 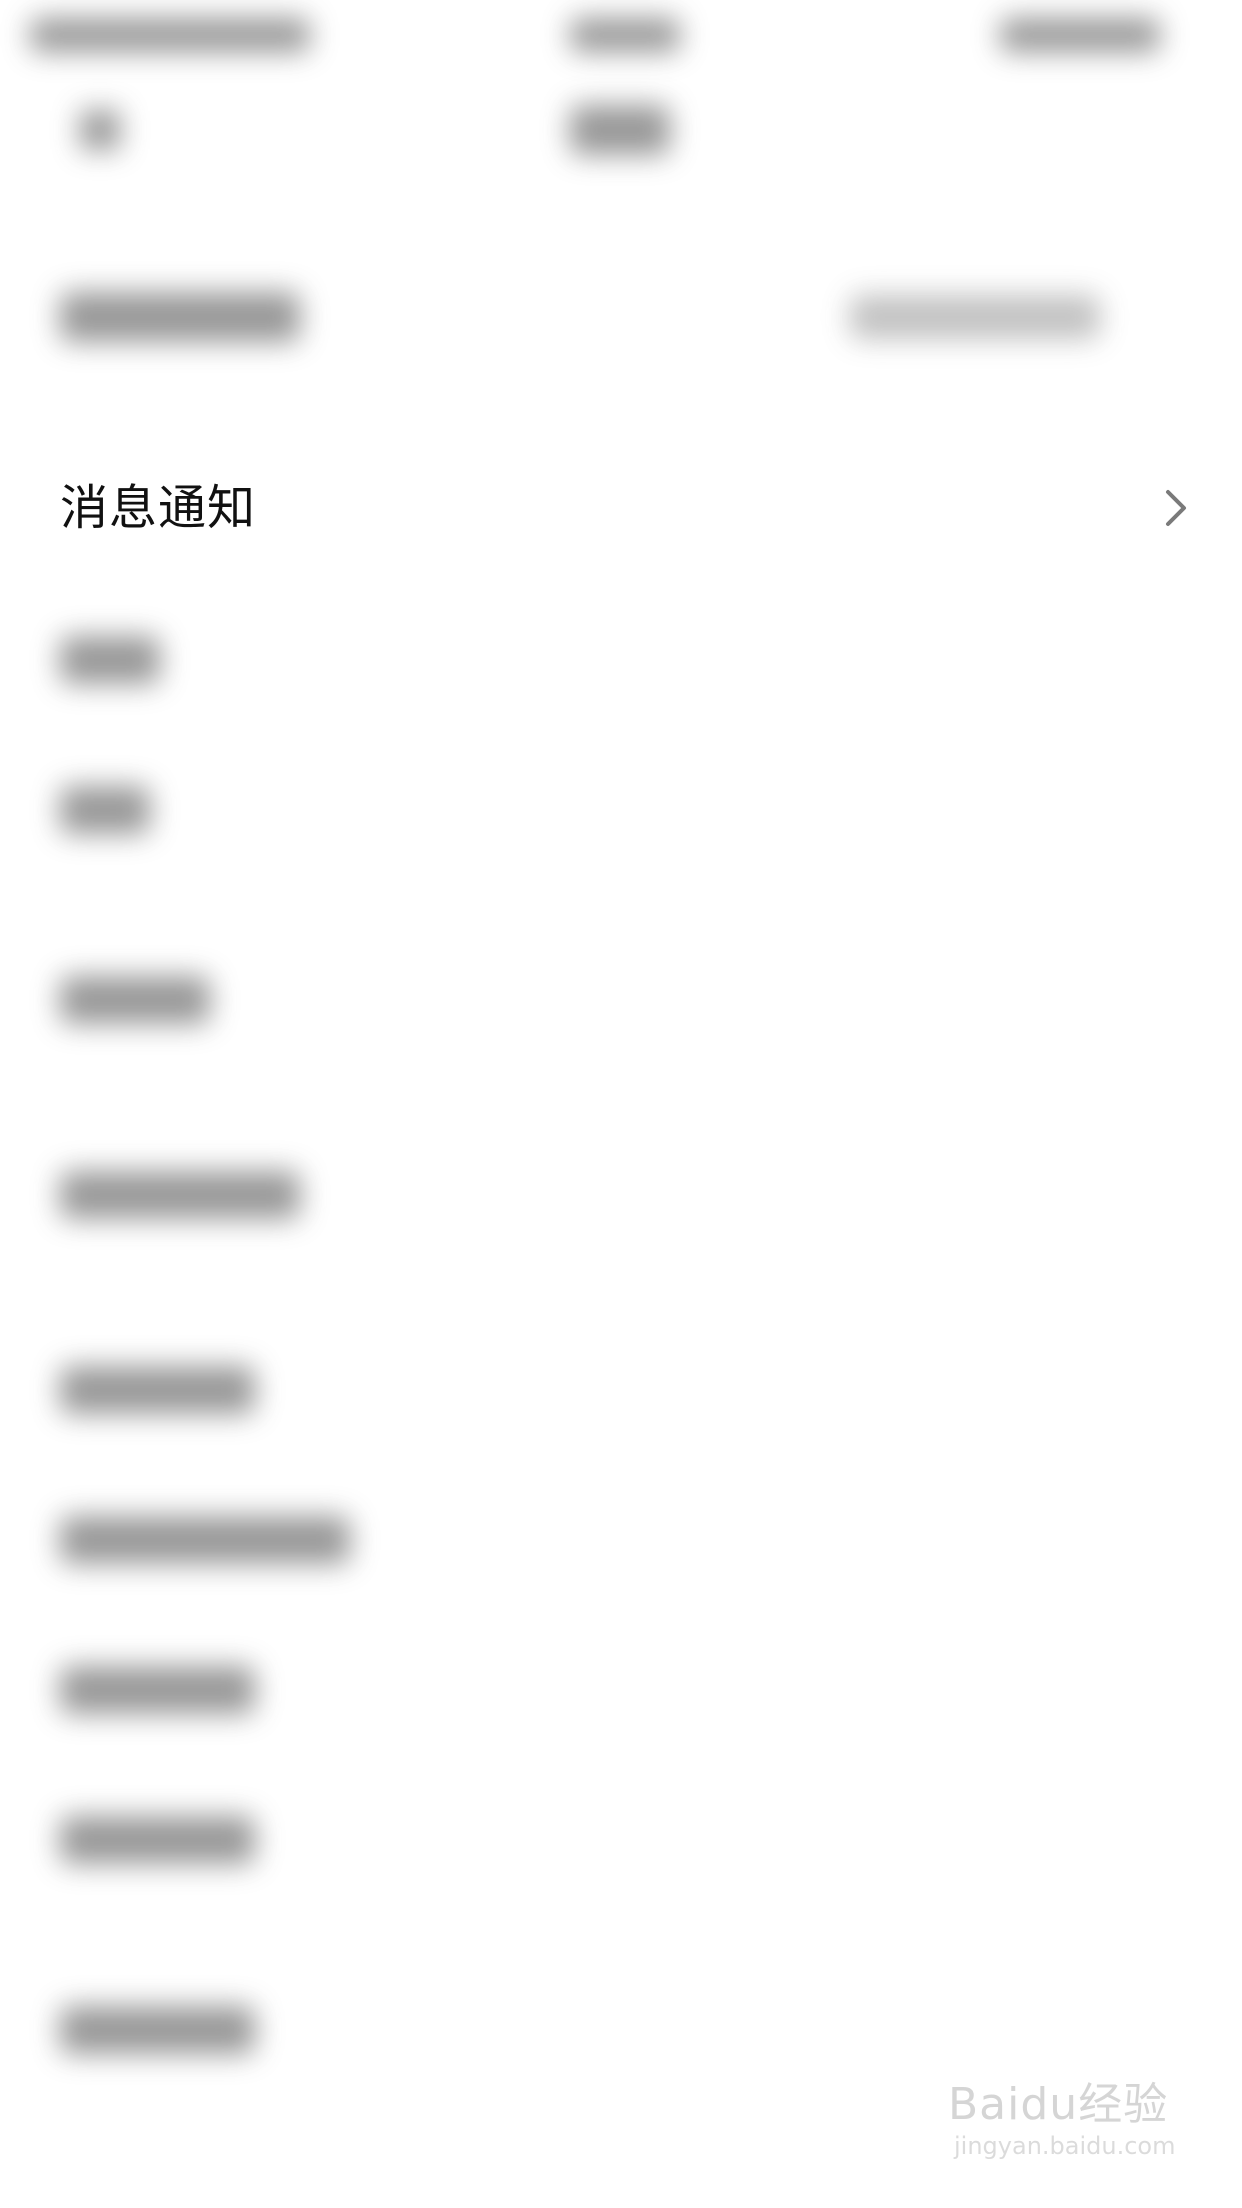 I want to click on row-value, so click(x=975, y=317).